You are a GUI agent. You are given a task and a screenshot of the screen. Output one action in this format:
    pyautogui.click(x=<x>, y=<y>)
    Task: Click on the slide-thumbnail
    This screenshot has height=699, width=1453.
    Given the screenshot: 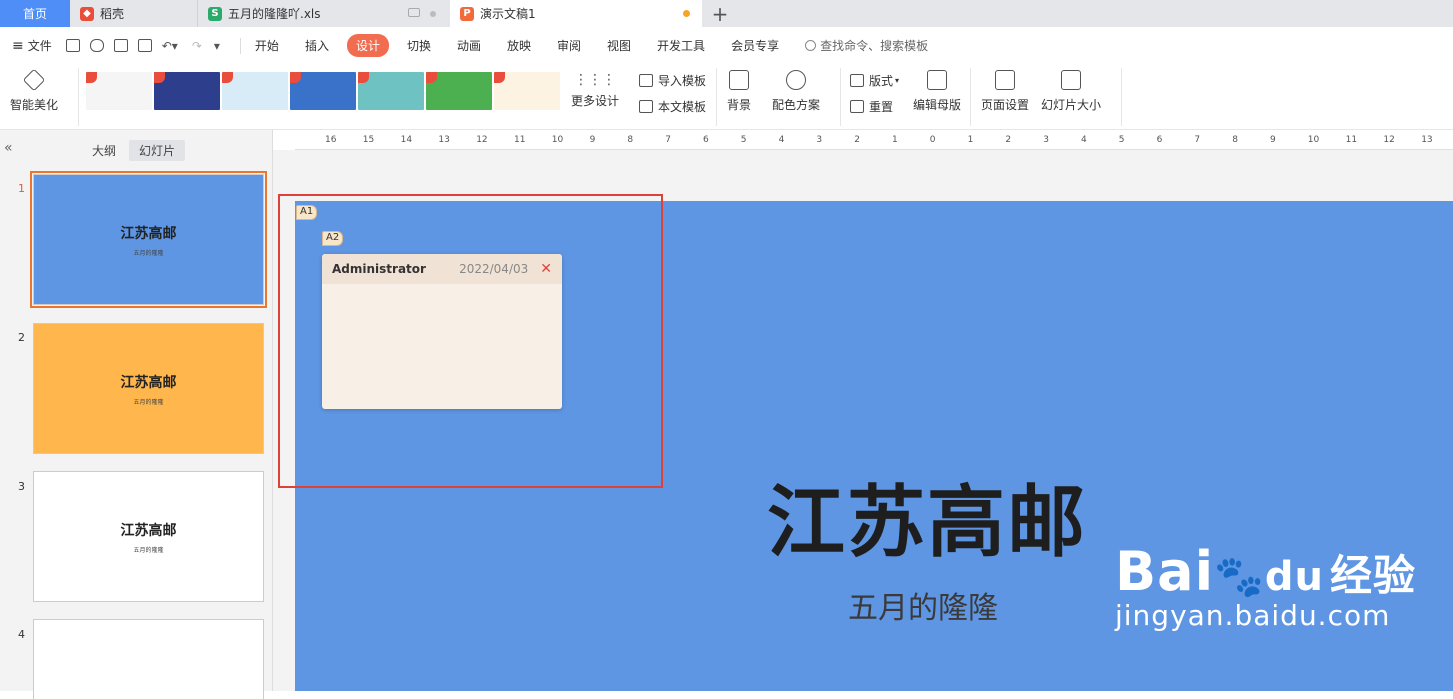 What is the action you would take?
    pyautogui.click(x=148, y=659)
    